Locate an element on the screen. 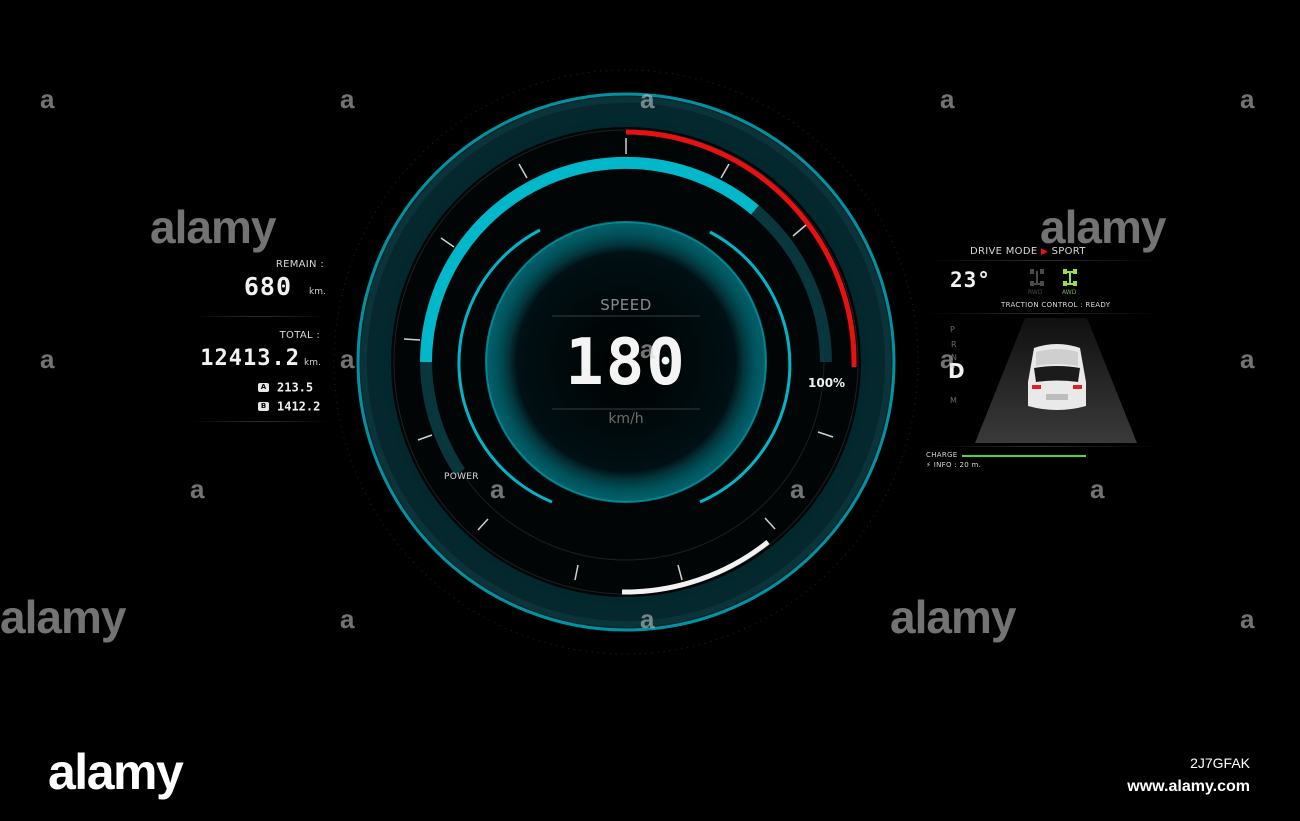 This screenshot has width=1300, height=821. trip-a: A 213.5 is located at coordinates (285, 386).